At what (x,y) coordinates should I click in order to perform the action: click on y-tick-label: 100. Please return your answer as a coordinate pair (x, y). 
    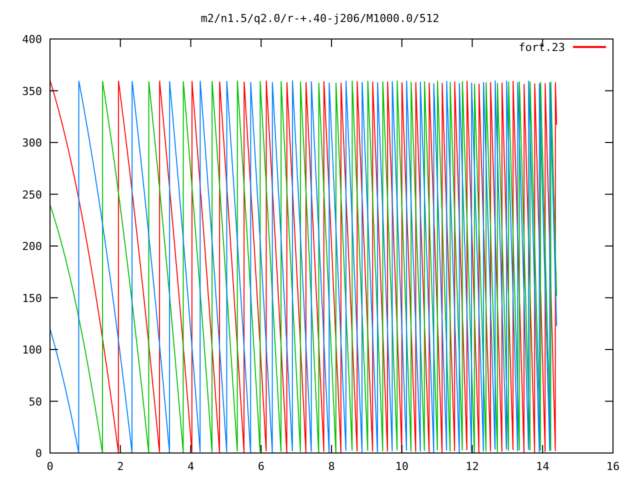
    Looking at the image, I should click on (32, 350).